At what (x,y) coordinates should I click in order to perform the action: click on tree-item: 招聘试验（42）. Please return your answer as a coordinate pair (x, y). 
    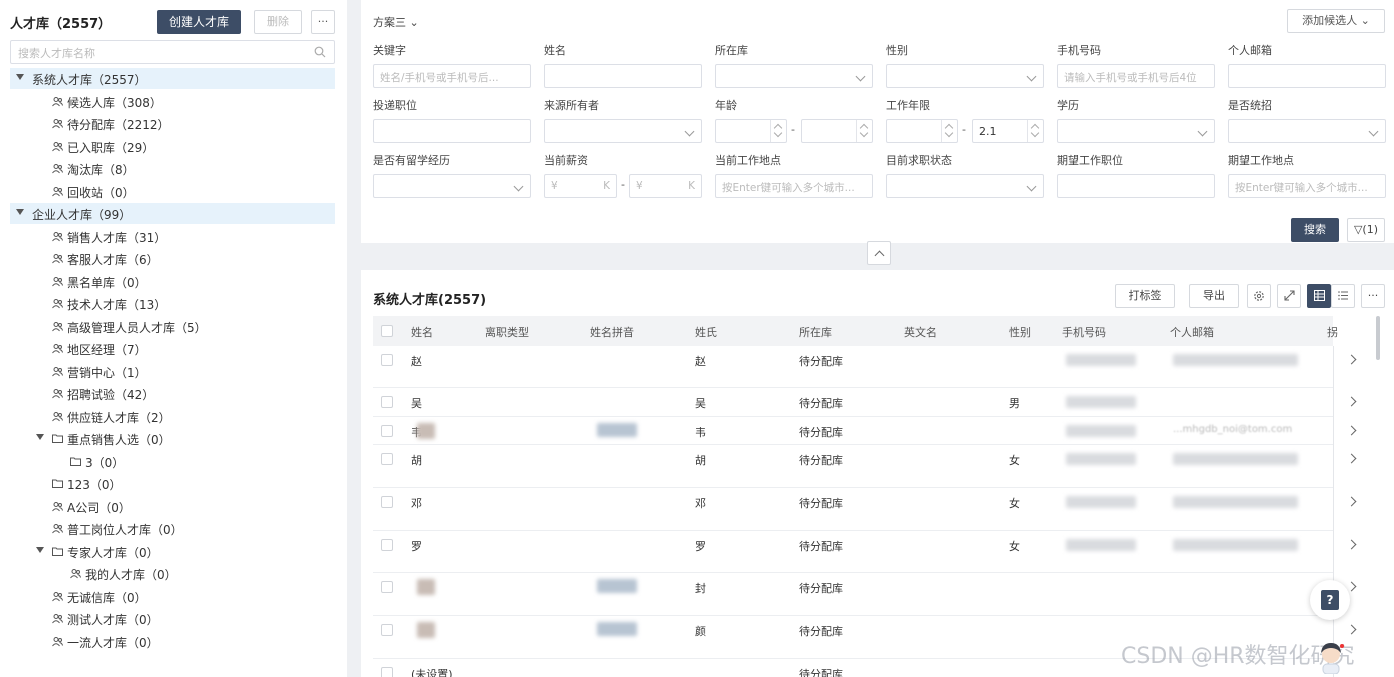
    Looking at the image, I should click on (167, 393).